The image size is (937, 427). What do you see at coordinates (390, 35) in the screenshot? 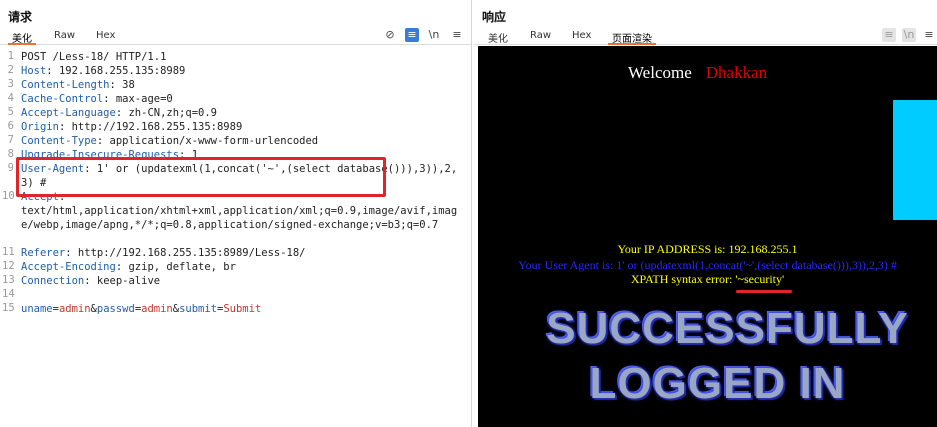
I see `eye-off-icon: ⊘` at bounding box center [390, 35].